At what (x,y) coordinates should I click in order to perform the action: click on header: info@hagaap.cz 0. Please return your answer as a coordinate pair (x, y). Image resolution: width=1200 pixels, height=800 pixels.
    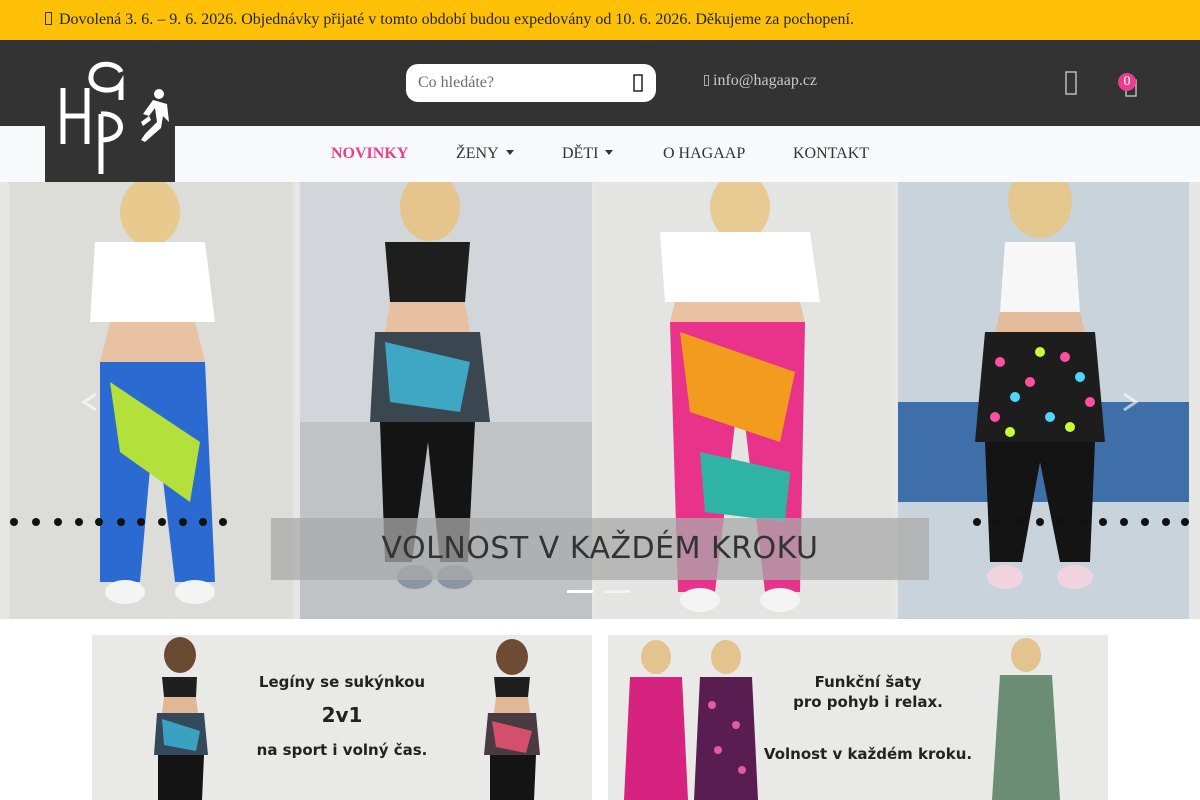
    Looking at the image, I should click on (600, 83).